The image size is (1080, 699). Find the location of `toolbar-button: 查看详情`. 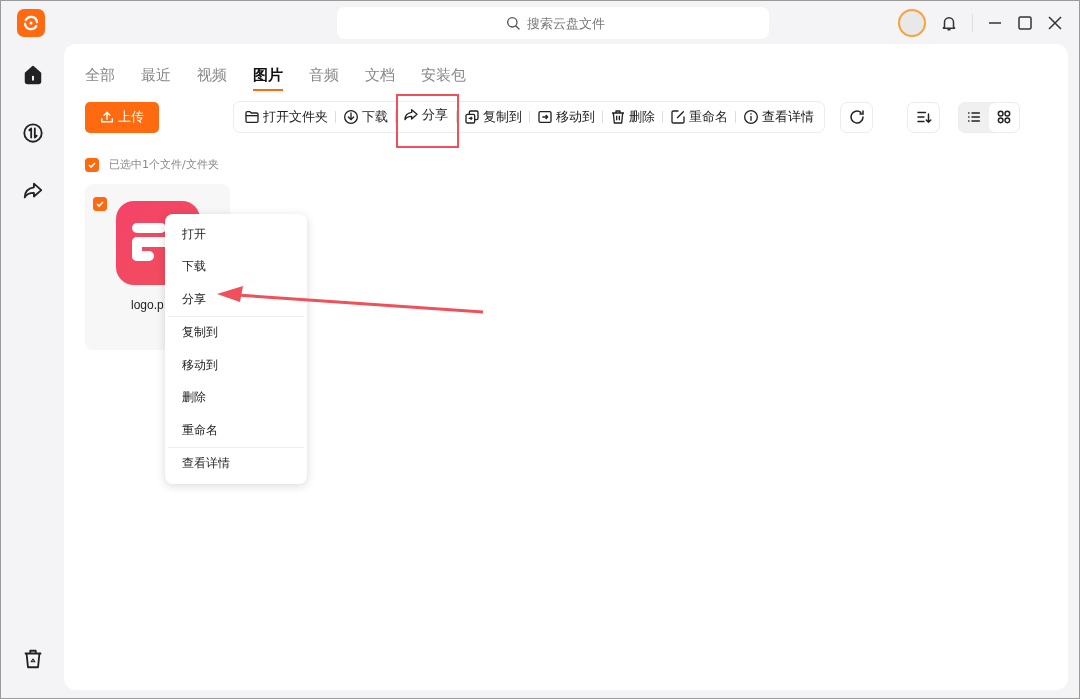

toolbar-button: 查看详情 is located at coordinates (778, 117).